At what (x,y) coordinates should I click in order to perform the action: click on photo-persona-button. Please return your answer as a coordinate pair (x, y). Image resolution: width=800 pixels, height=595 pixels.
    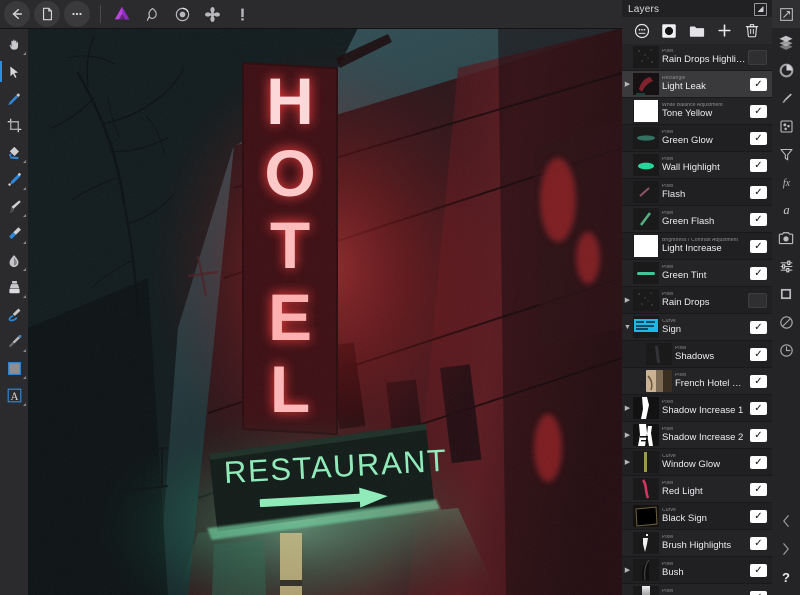
    Looking at the image, I should click on (122, 14).